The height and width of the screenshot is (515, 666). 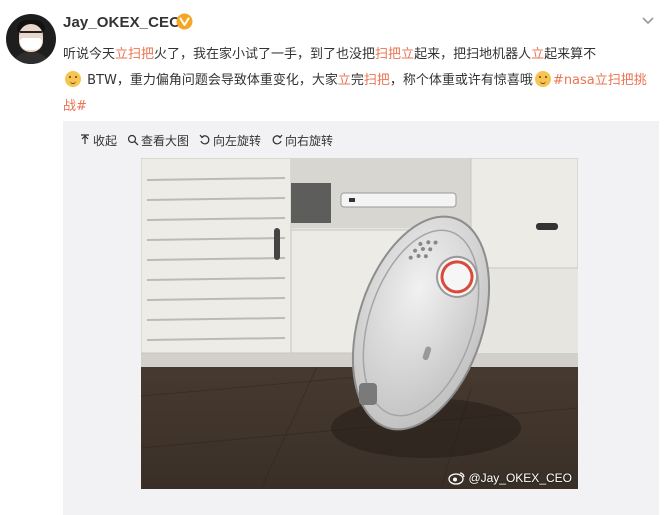 I want to click on topic-link-saoba: 扫把, so click(x=377, y=80).